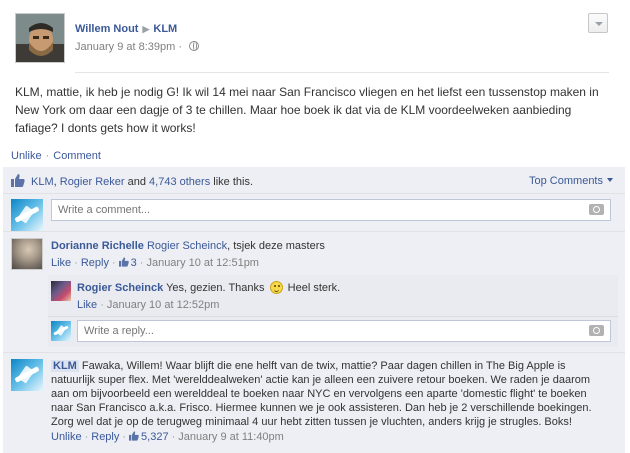 This screenshot has height=453, width=630. Describe the element at coordinates (163, 305) in the screenshot. I see `reply-timestamp: January 10 at 12:52pm` at that location.